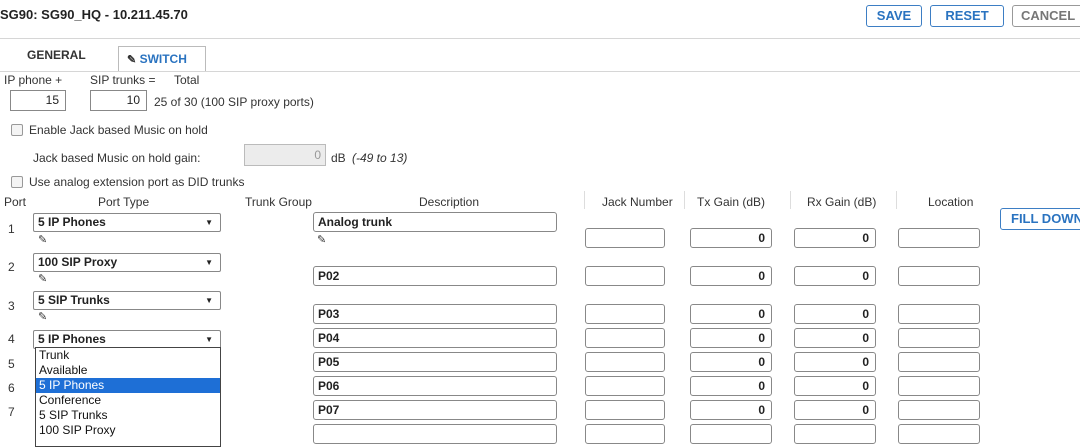 This screenshot has height=447, width=1080. I want to click on tx-gain-input, so click(731, 434).